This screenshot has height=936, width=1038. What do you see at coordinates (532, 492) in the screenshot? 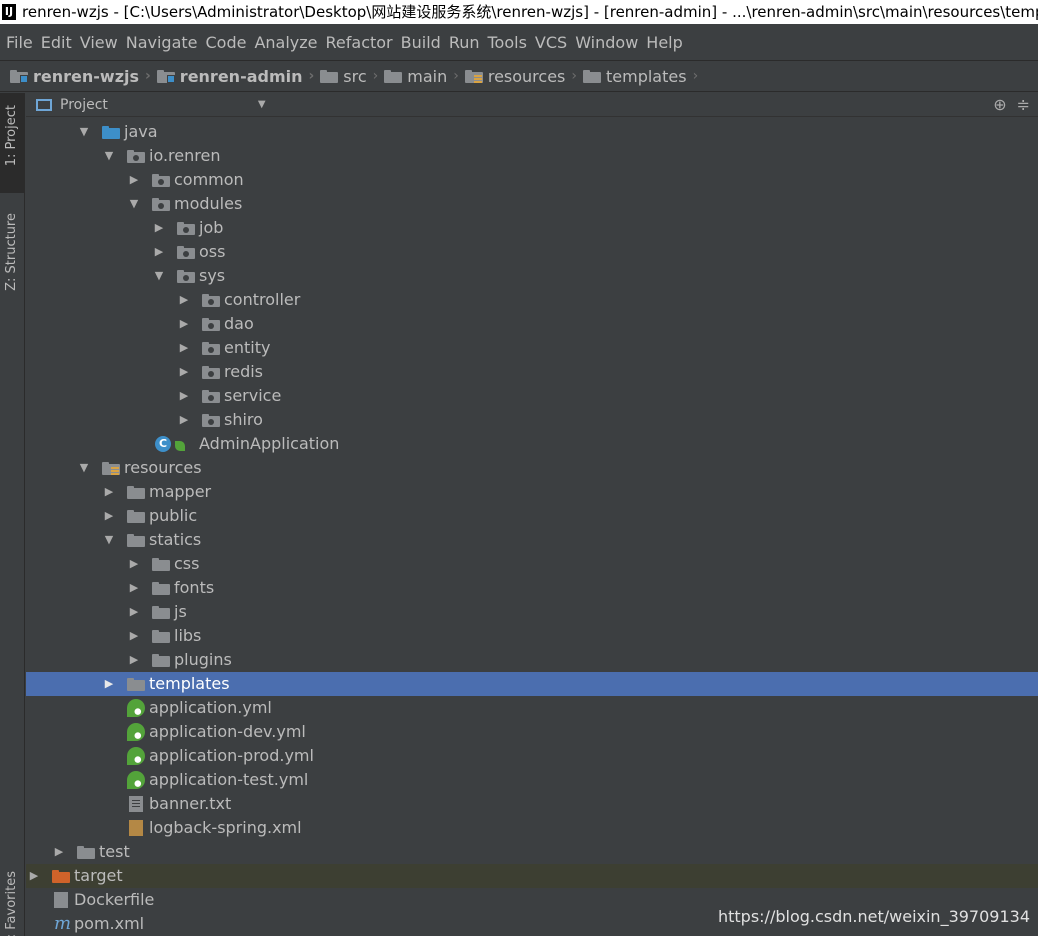
I see `tree-item-mapper: ▶ mapper` at bounding box center [532, 492].